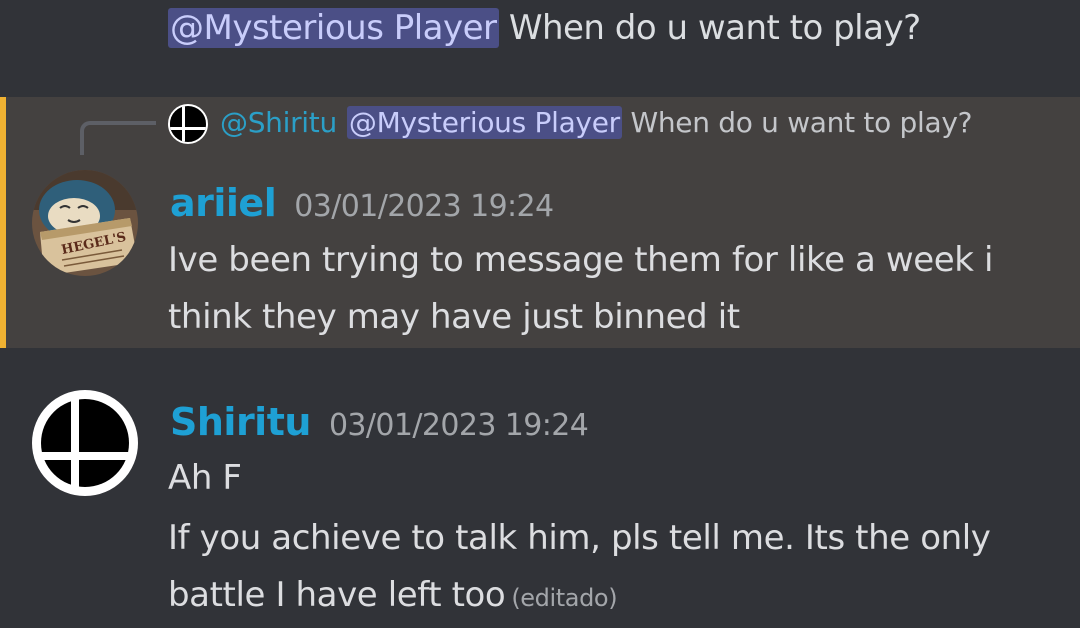 The image size is (1080, 628). I want to click on message-line-1: Ah F, so click(205, 478).